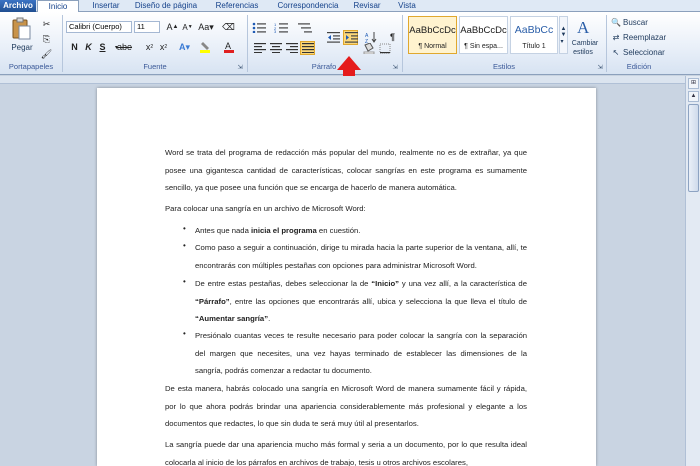 This screenshot has width=700, height=466. I want to click on paragraph-dialog-launcher-icon: ⇲, so click(395, 67).